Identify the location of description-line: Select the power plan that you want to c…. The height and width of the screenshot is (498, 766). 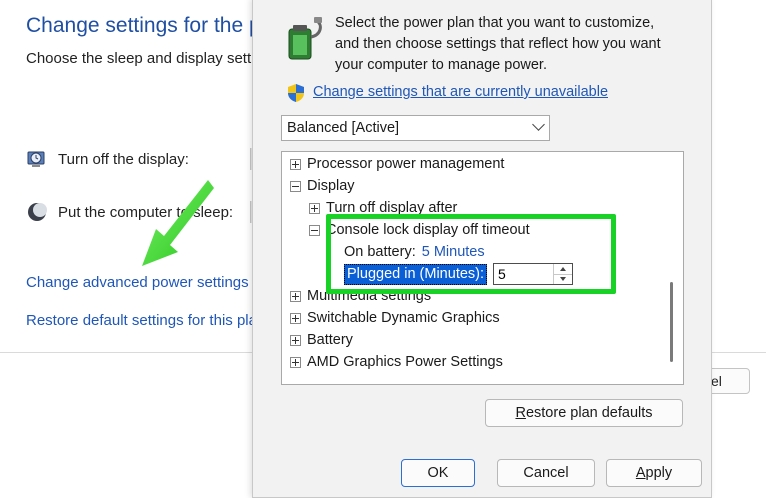
(495, 23).